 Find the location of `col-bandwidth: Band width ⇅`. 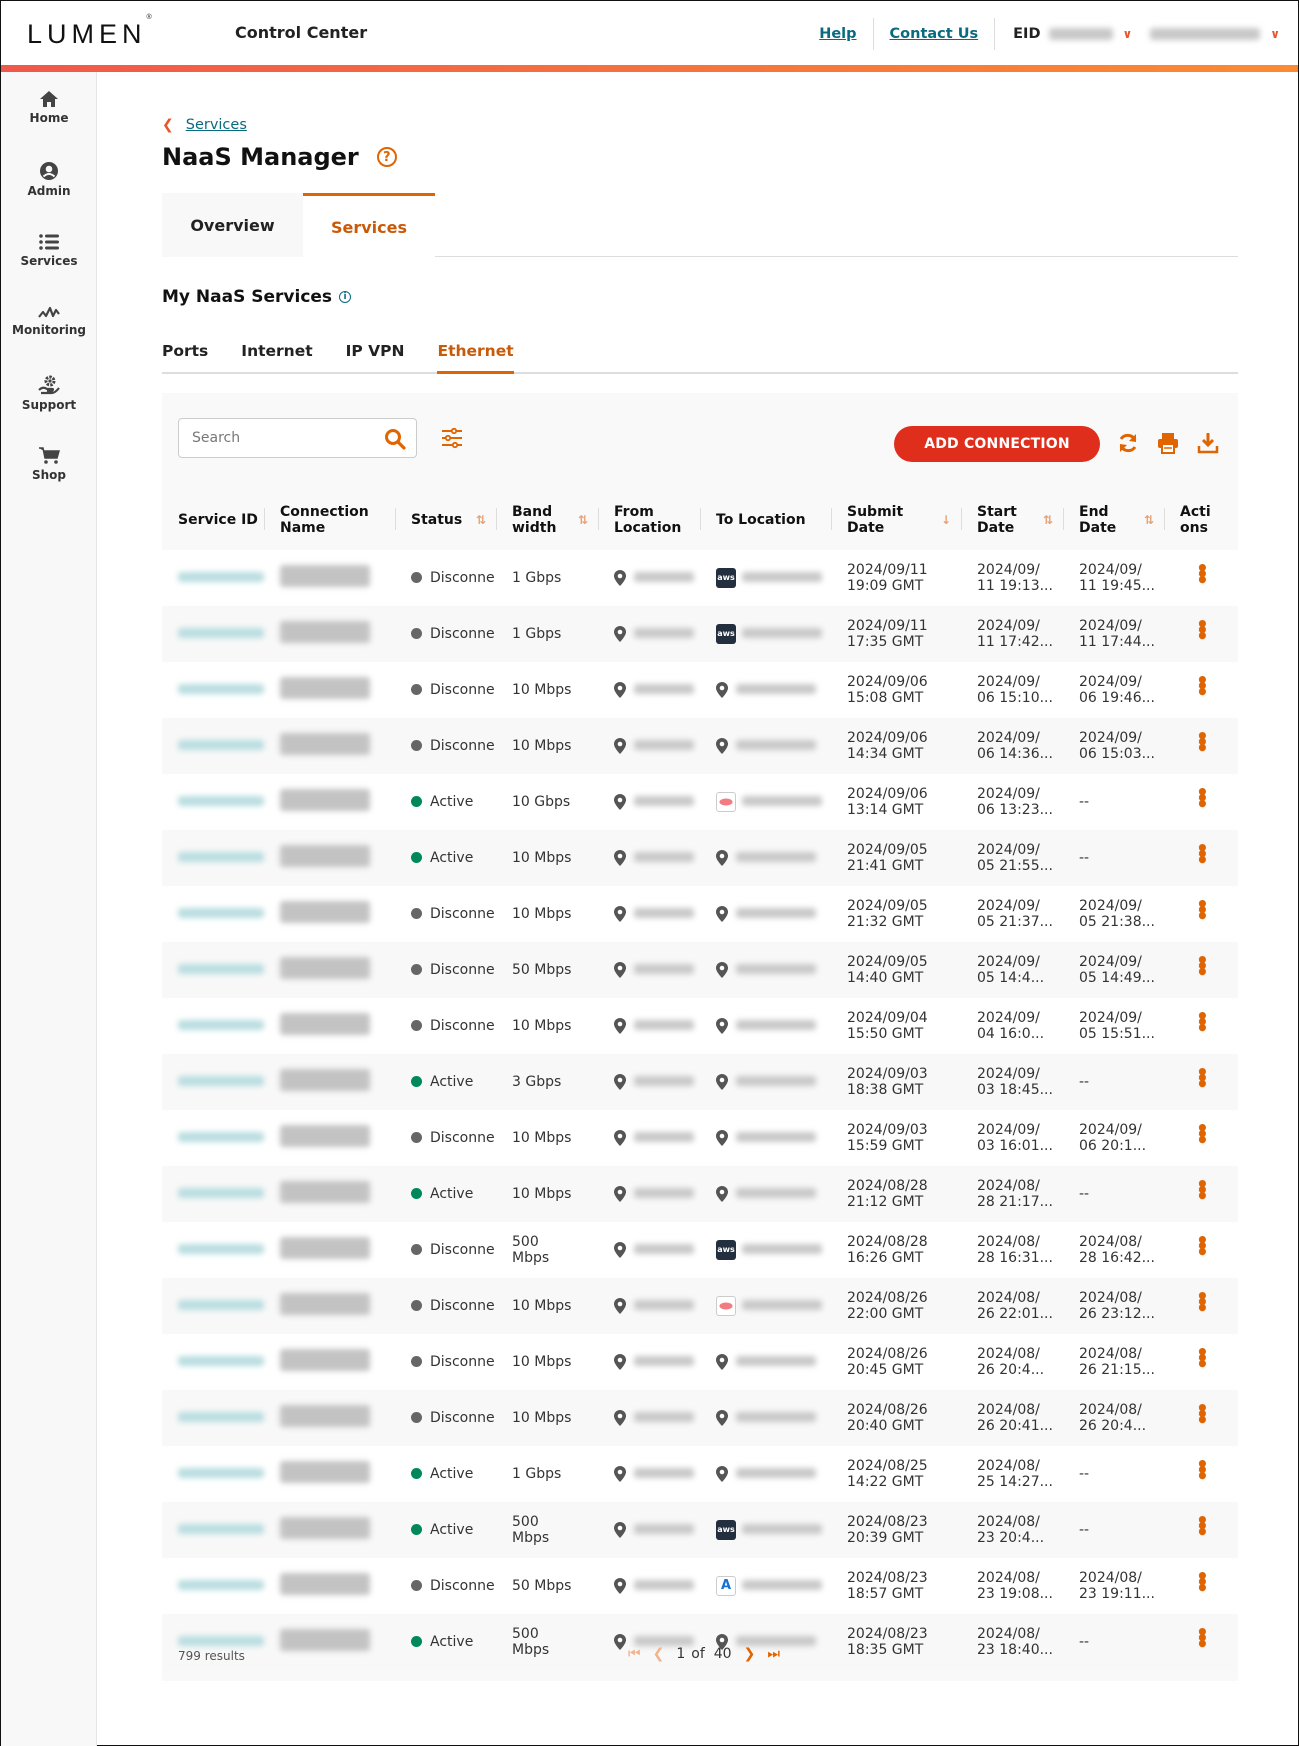

col-bandwidth: Band width ⇅ is located at coordinates (547, 520).